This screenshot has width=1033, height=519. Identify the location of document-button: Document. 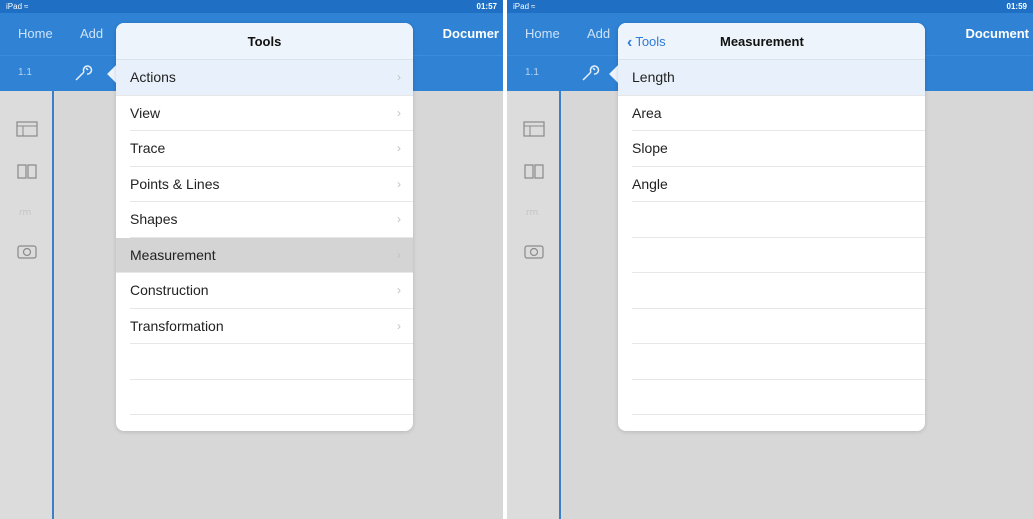
(997, 33).